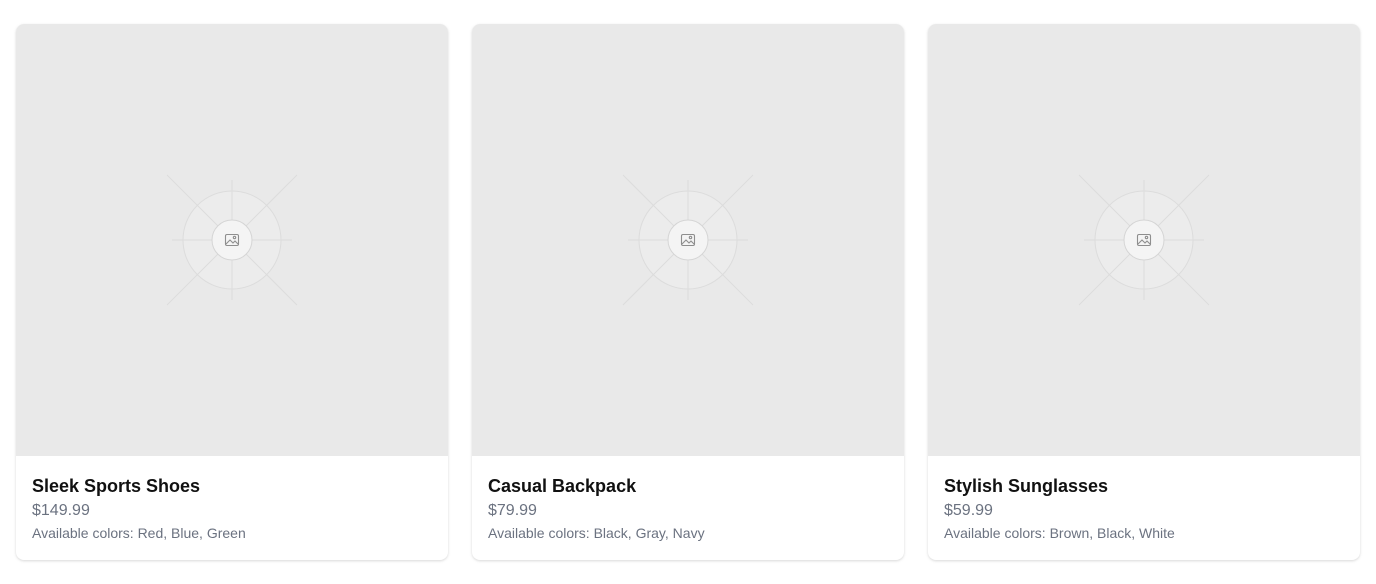  Describe the element at coordinates (232, 476) in the screenshot. I see `product-title: Sleek Sports Shoes` at that location.